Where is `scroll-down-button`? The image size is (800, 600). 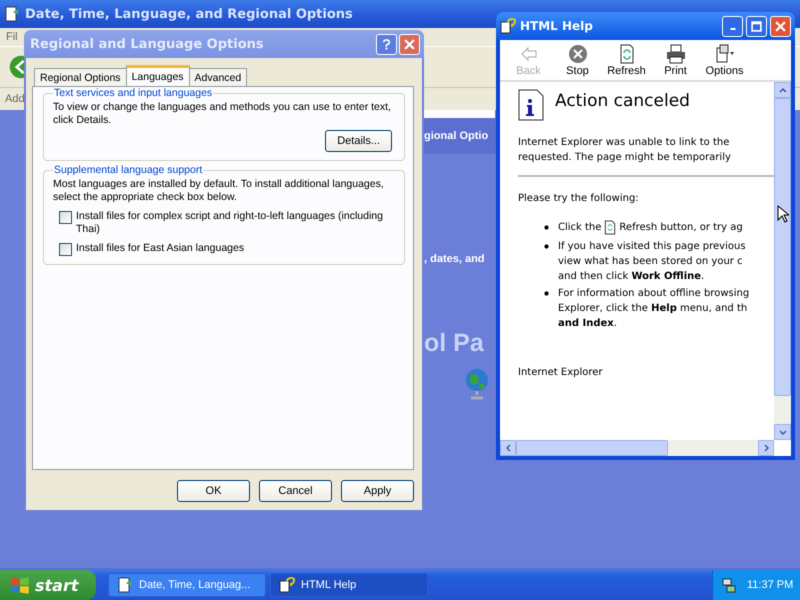 scroll-down-button is located at coordinates (782, 432).